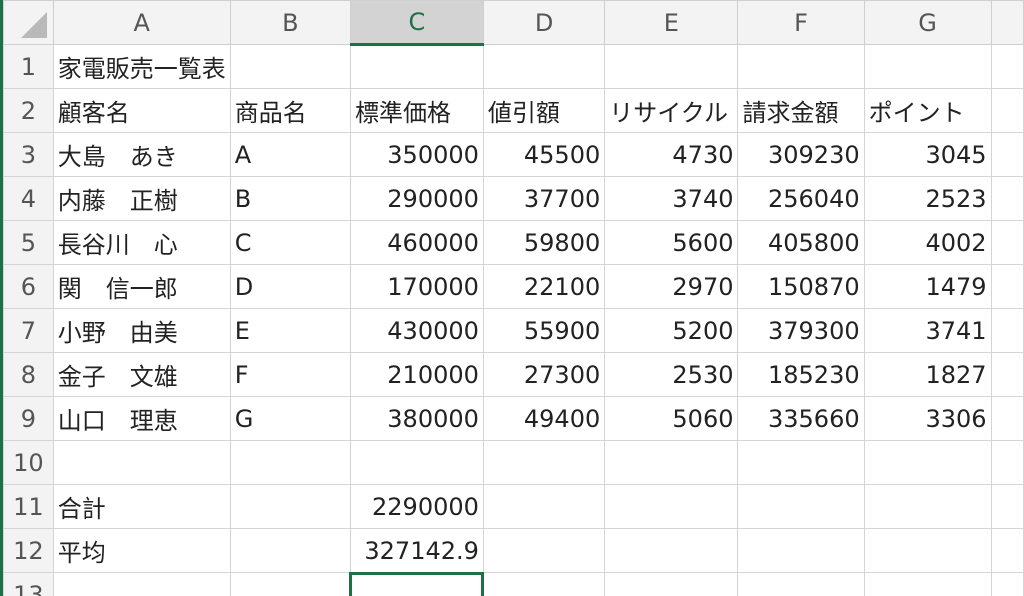 The width and height of the screenshot is (1024, 596). Describe the element at coordinates (671, 242) in the screenshot. I see `cell-e5: 5600` at that location.